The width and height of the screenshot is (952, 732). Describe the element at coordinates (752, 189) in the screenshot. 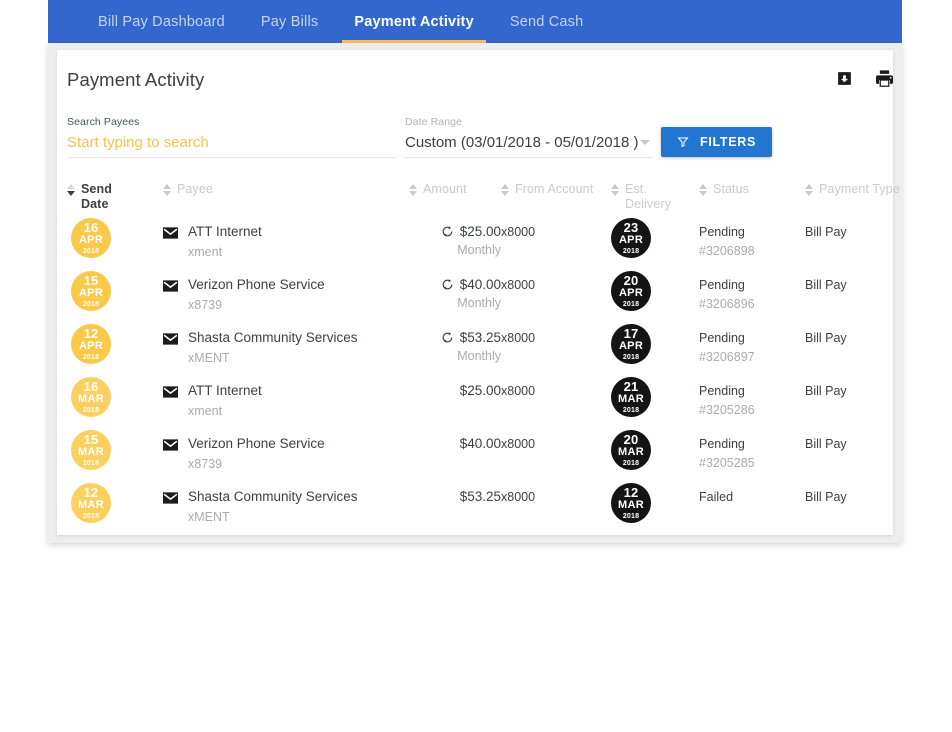

I see `column-header-status: Status` at that location.